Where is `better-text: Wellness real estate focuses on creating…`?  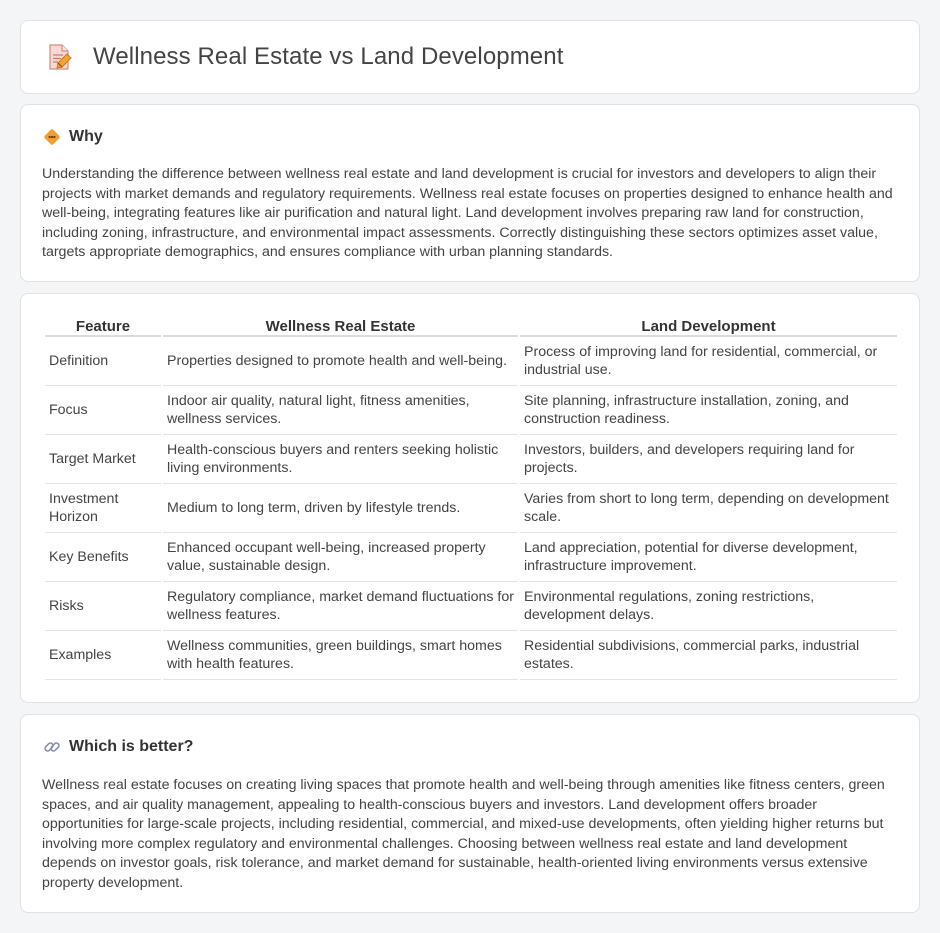
better-text: Wellness real estate focuses on creating… is located at coordinates (463, 834).